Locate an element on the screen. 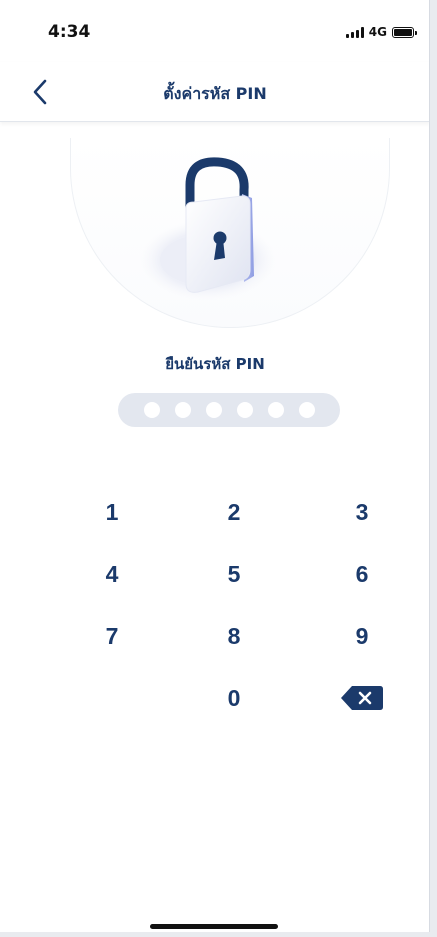 The height and width of the screenshot is (937, 437). home-indicator is located at coordinates (214, 926).